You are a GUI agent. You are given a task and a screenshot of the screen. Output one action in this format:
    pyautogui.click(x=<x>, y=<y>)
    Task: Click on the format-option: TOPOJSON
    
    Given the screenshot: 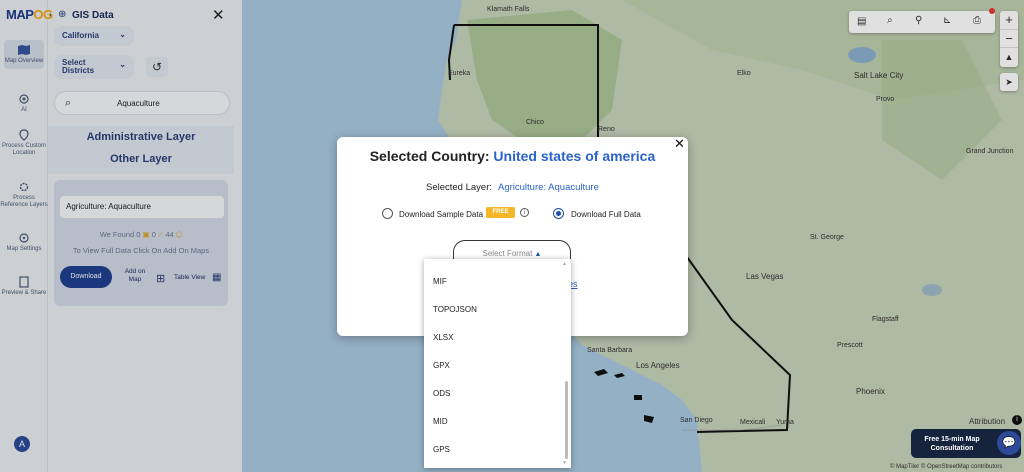 What is the action you would take?
    pyautogui.click(x=455, y=309)
    